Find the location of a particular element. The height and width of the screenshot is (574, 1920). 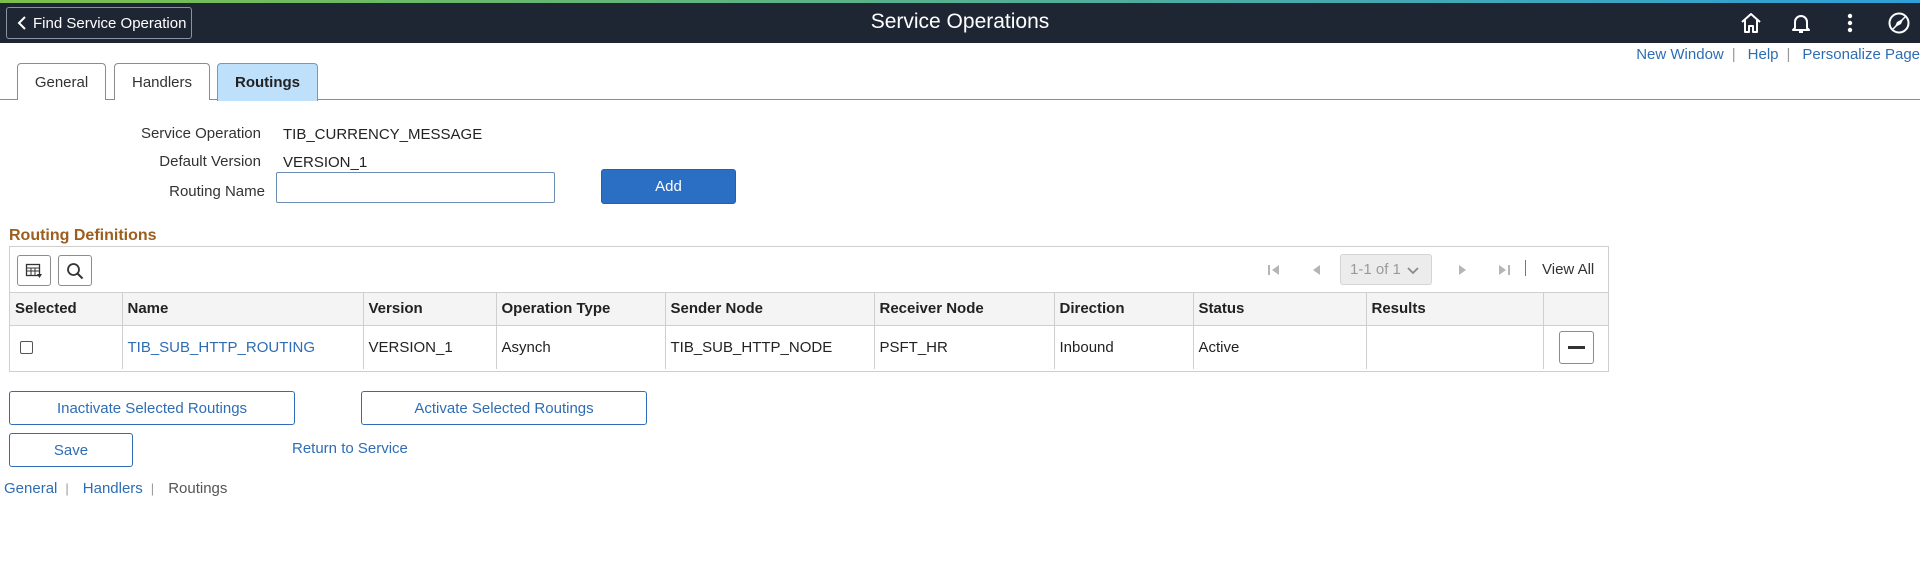

default-version-label: Default Version is located at coordinates (210, 161).